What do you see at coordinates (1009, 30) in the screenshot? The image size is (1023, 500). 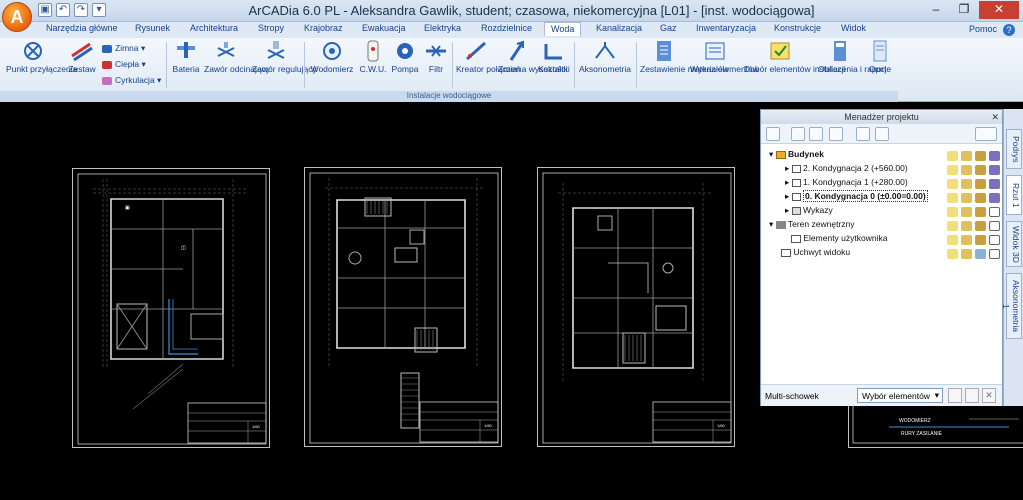 I see `help-icon: ?` at bounding box center [1009, 30].